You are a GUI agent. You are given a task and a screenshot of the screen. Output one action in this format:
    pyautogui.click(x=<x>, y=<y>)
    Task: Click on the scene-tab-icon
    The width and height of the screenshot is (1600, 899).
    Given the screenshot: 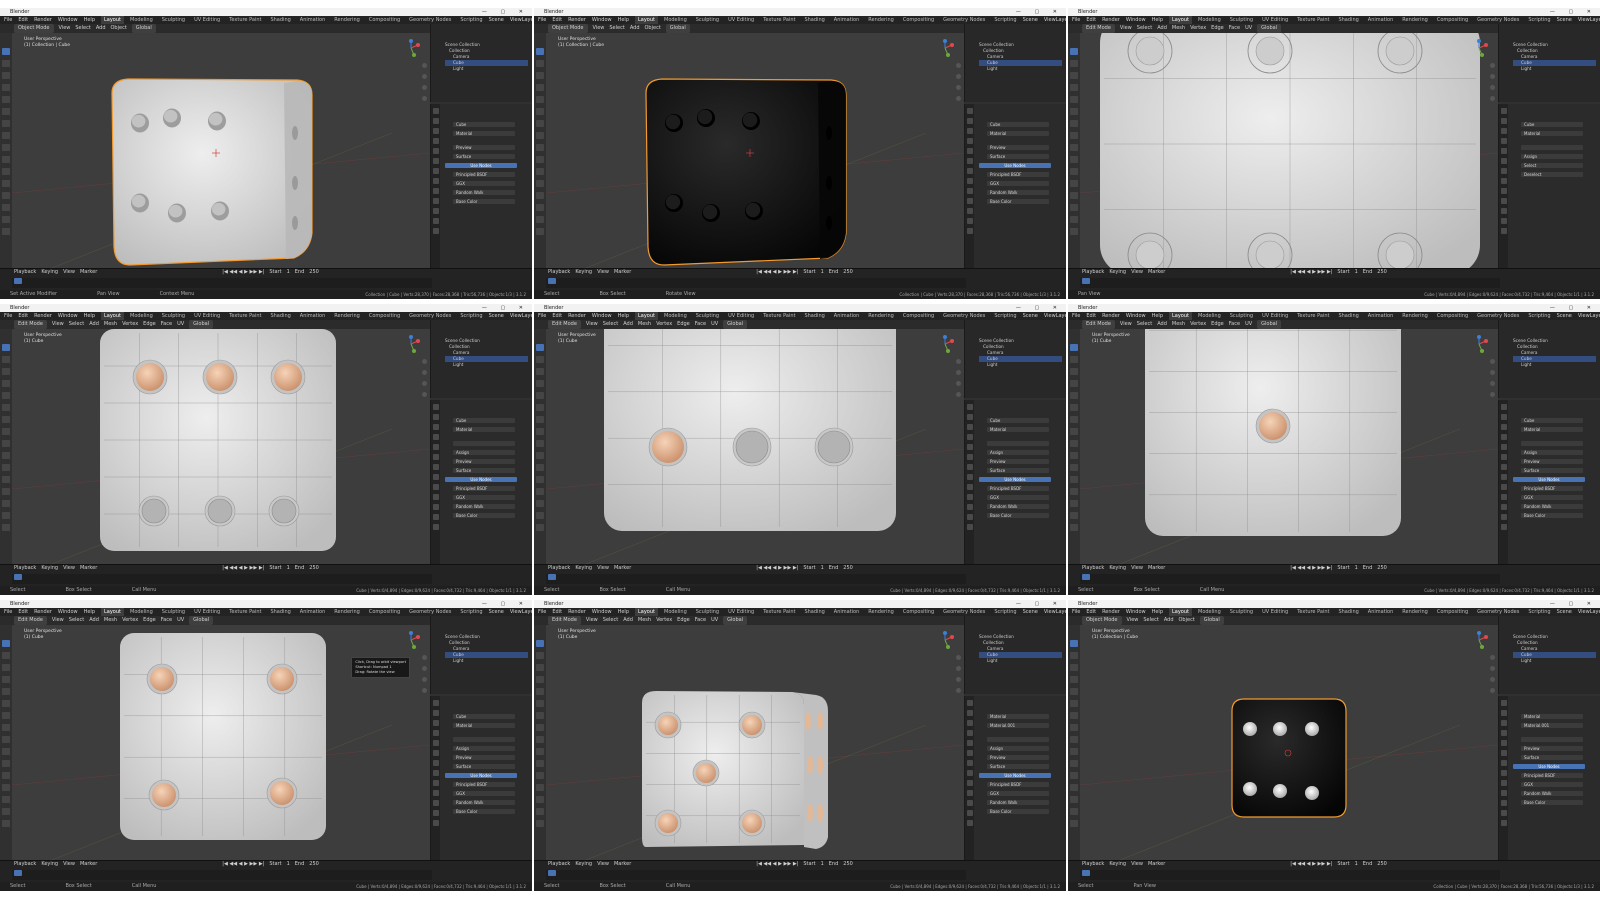 What is the action you would take?
    pyautogui.click(x=1504, y=447)
    